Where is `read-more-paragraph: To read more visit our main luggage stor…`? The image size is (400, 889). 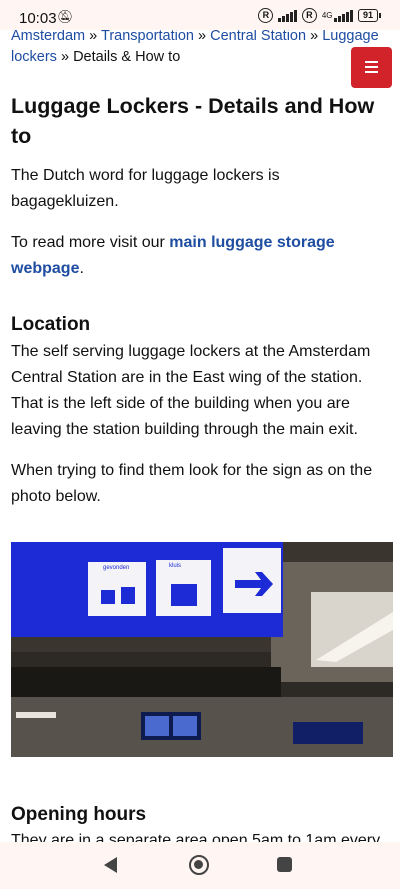
read-more-paragraph: To read more visit our main luggage stor… is located at coordinates (199, 256).